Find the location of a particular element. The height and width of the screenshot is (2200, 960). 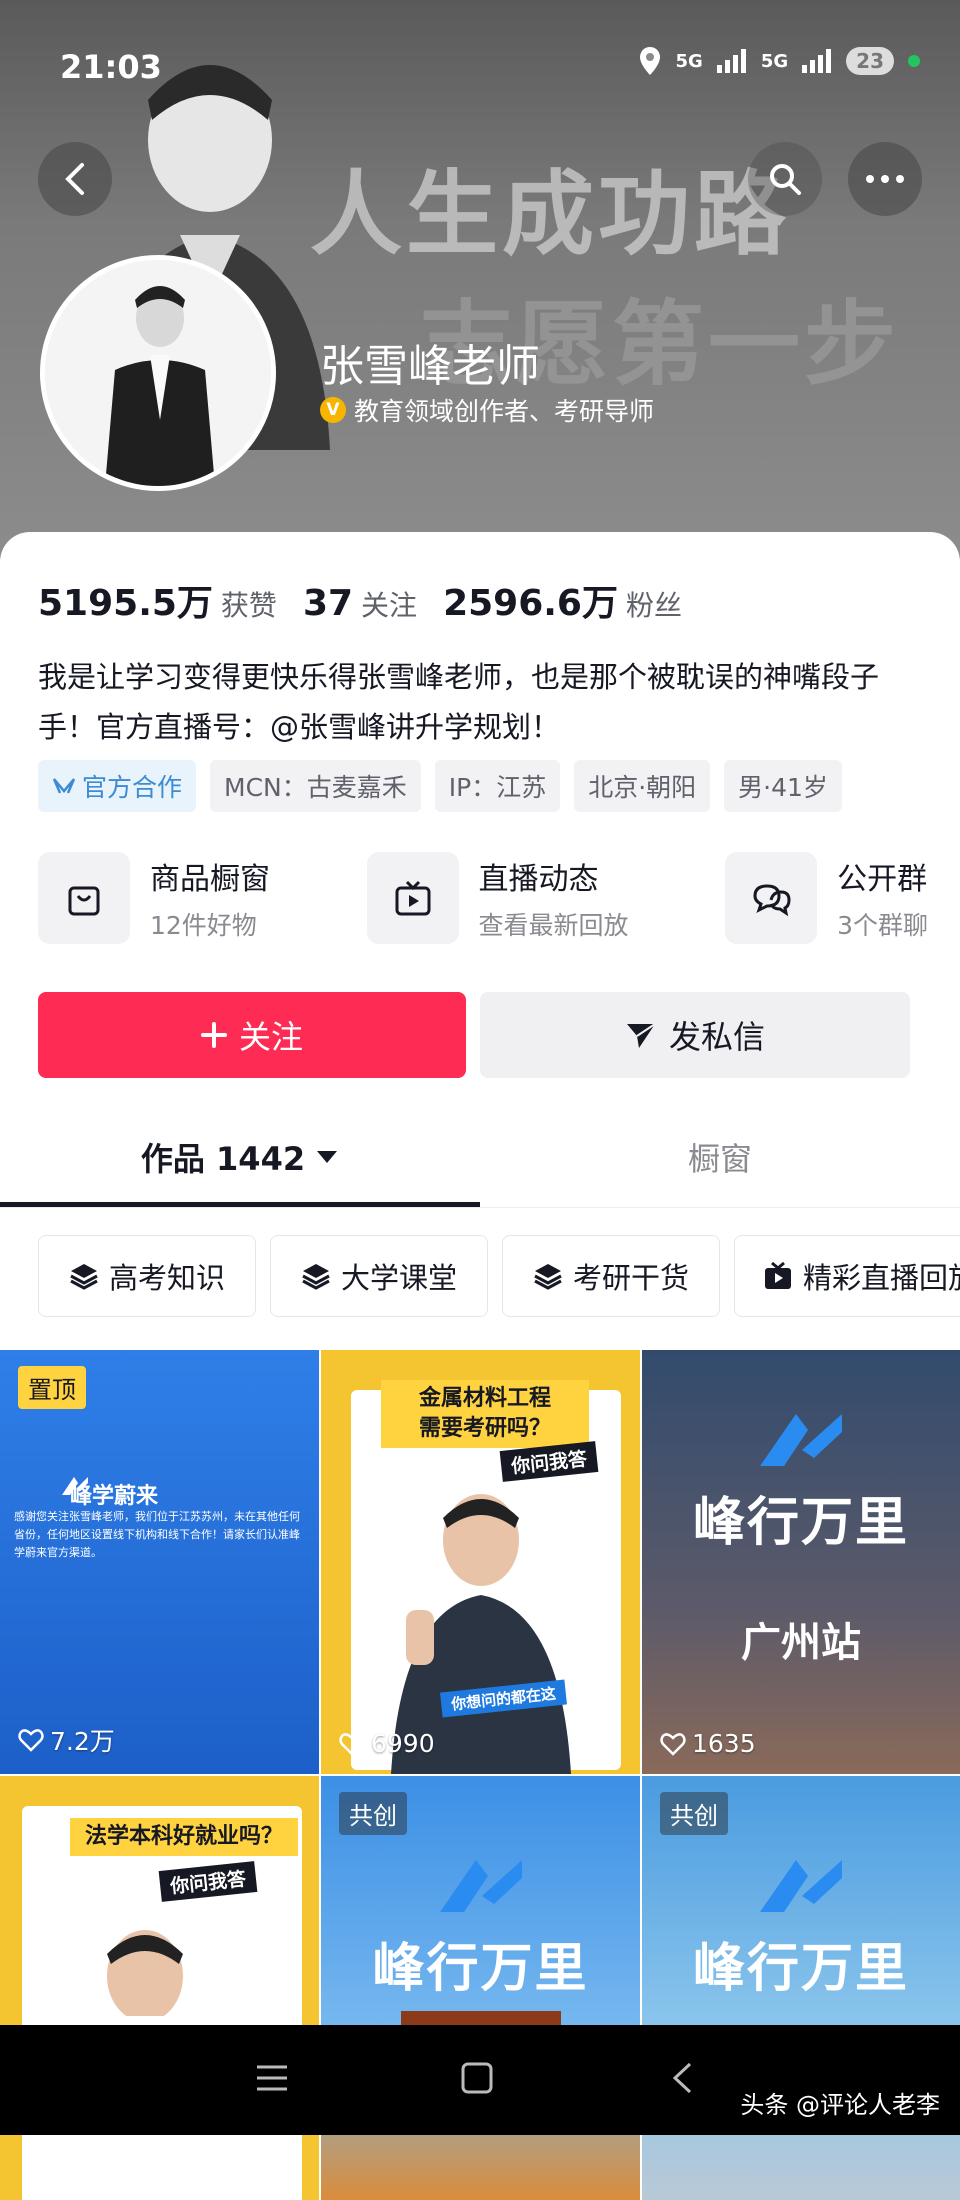

stat-label: 粉丝 is located at coordinates (653, 605).